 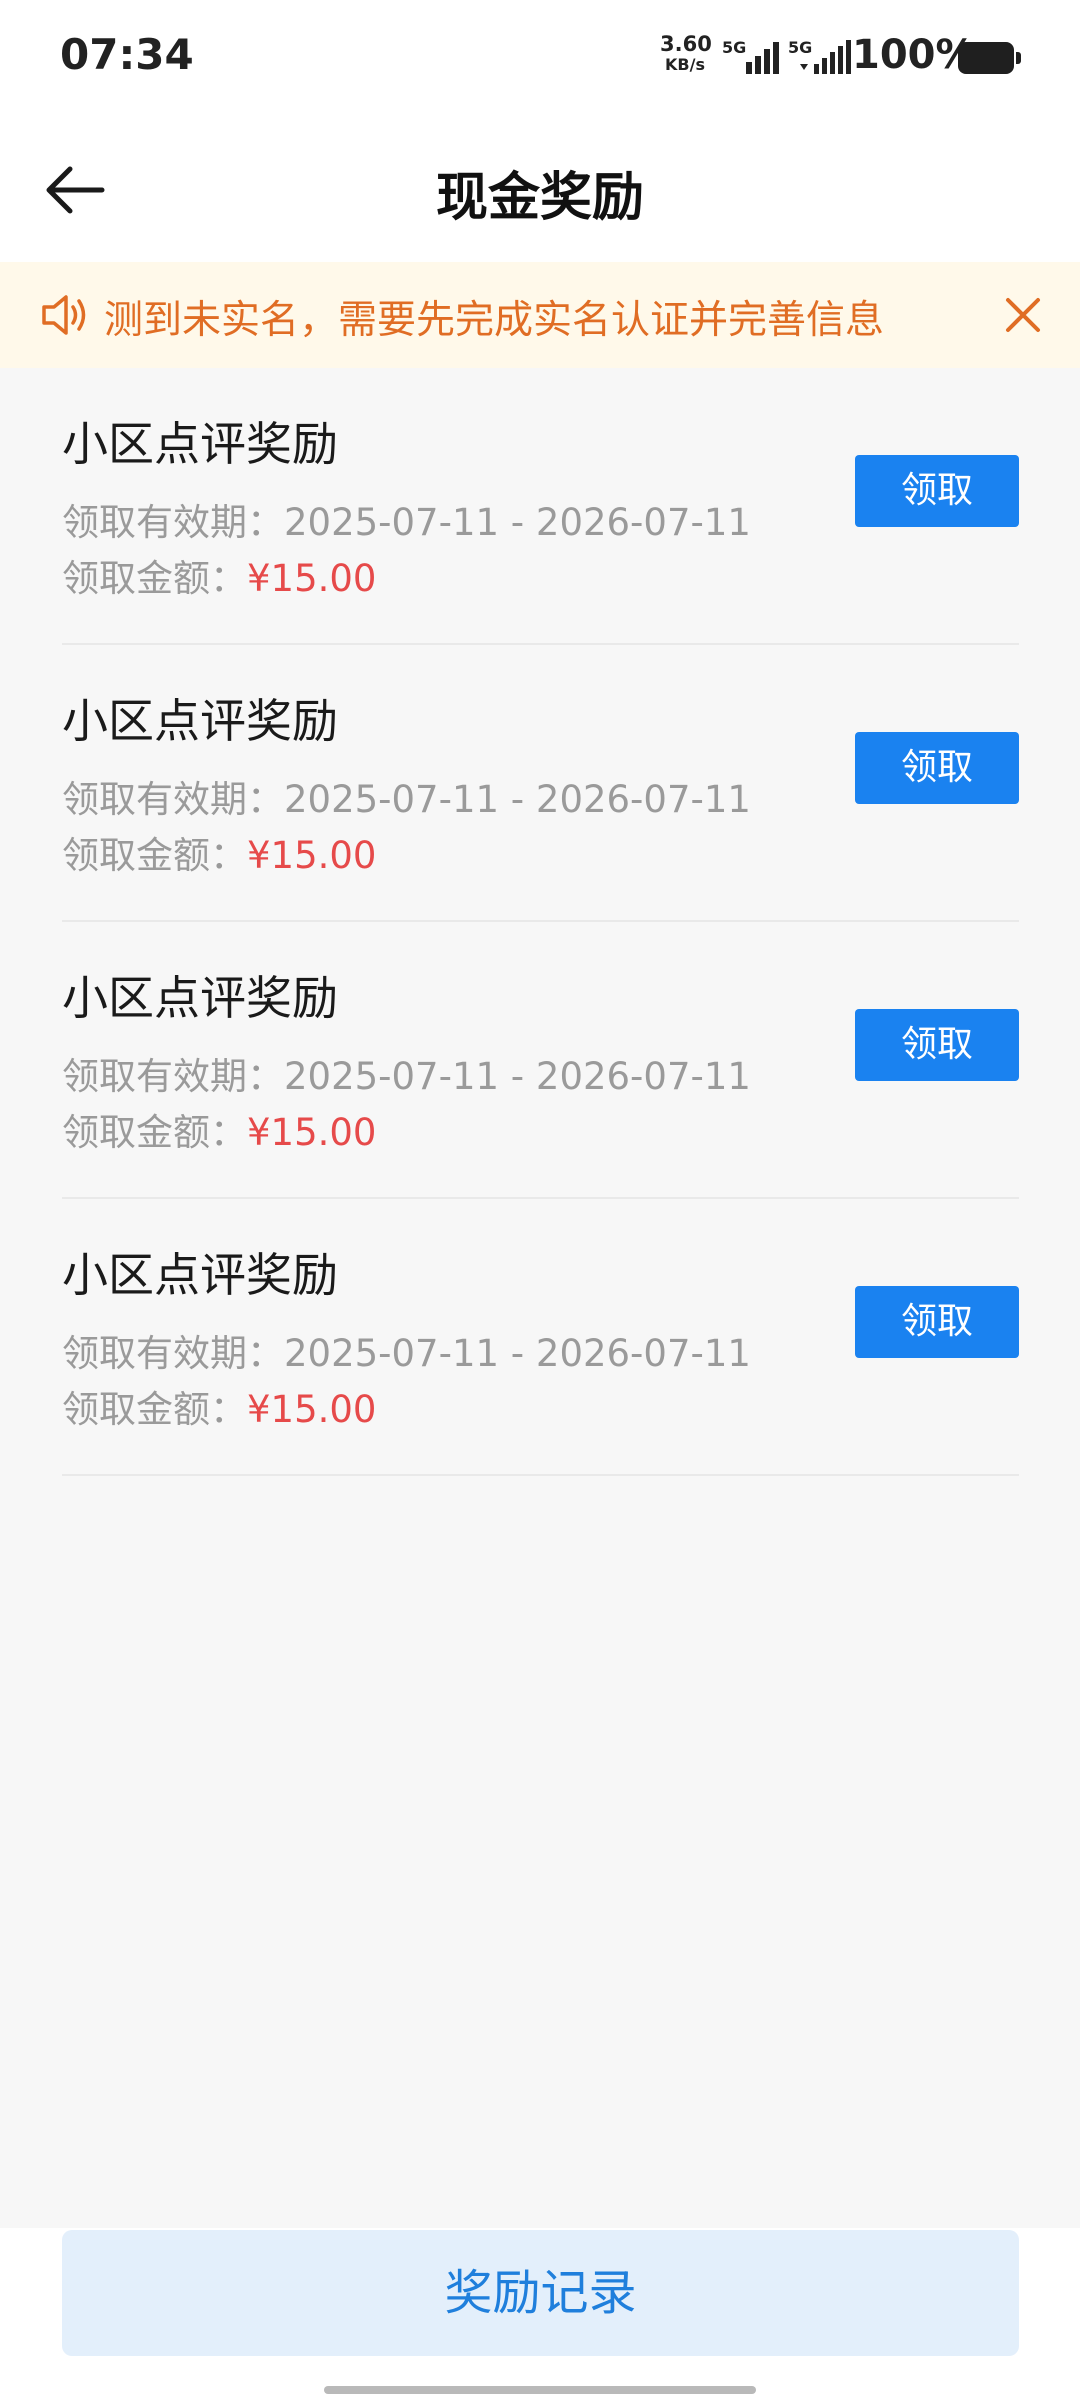 I want to click on sim1-signal-icon: 5G, so click(x=752, y=58).